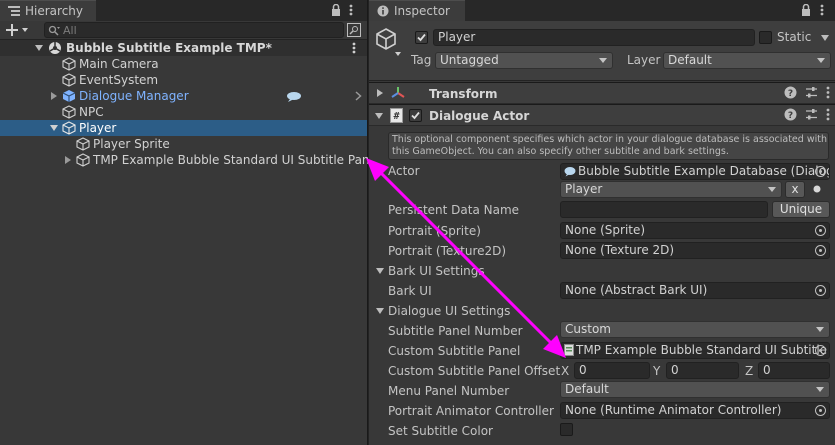  I want to click on actor-dropdown: Player, so click(671, 189).